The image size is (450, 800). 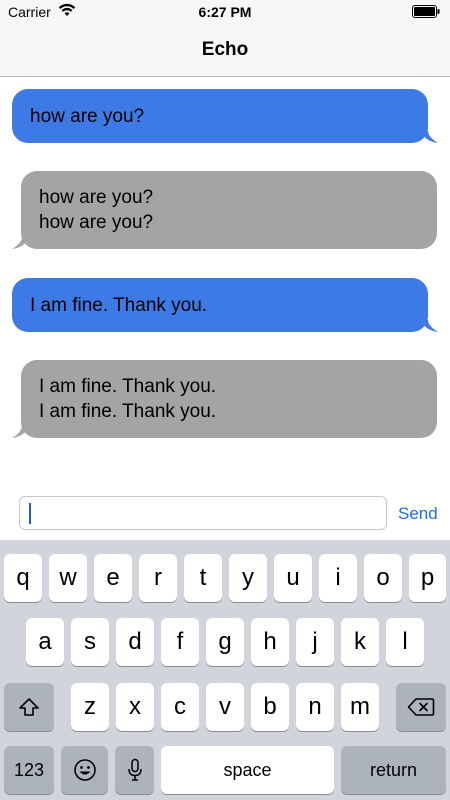 I want to click on outgoing-message-bubble: I am fine. Thank you., so click(x=220, y=305).